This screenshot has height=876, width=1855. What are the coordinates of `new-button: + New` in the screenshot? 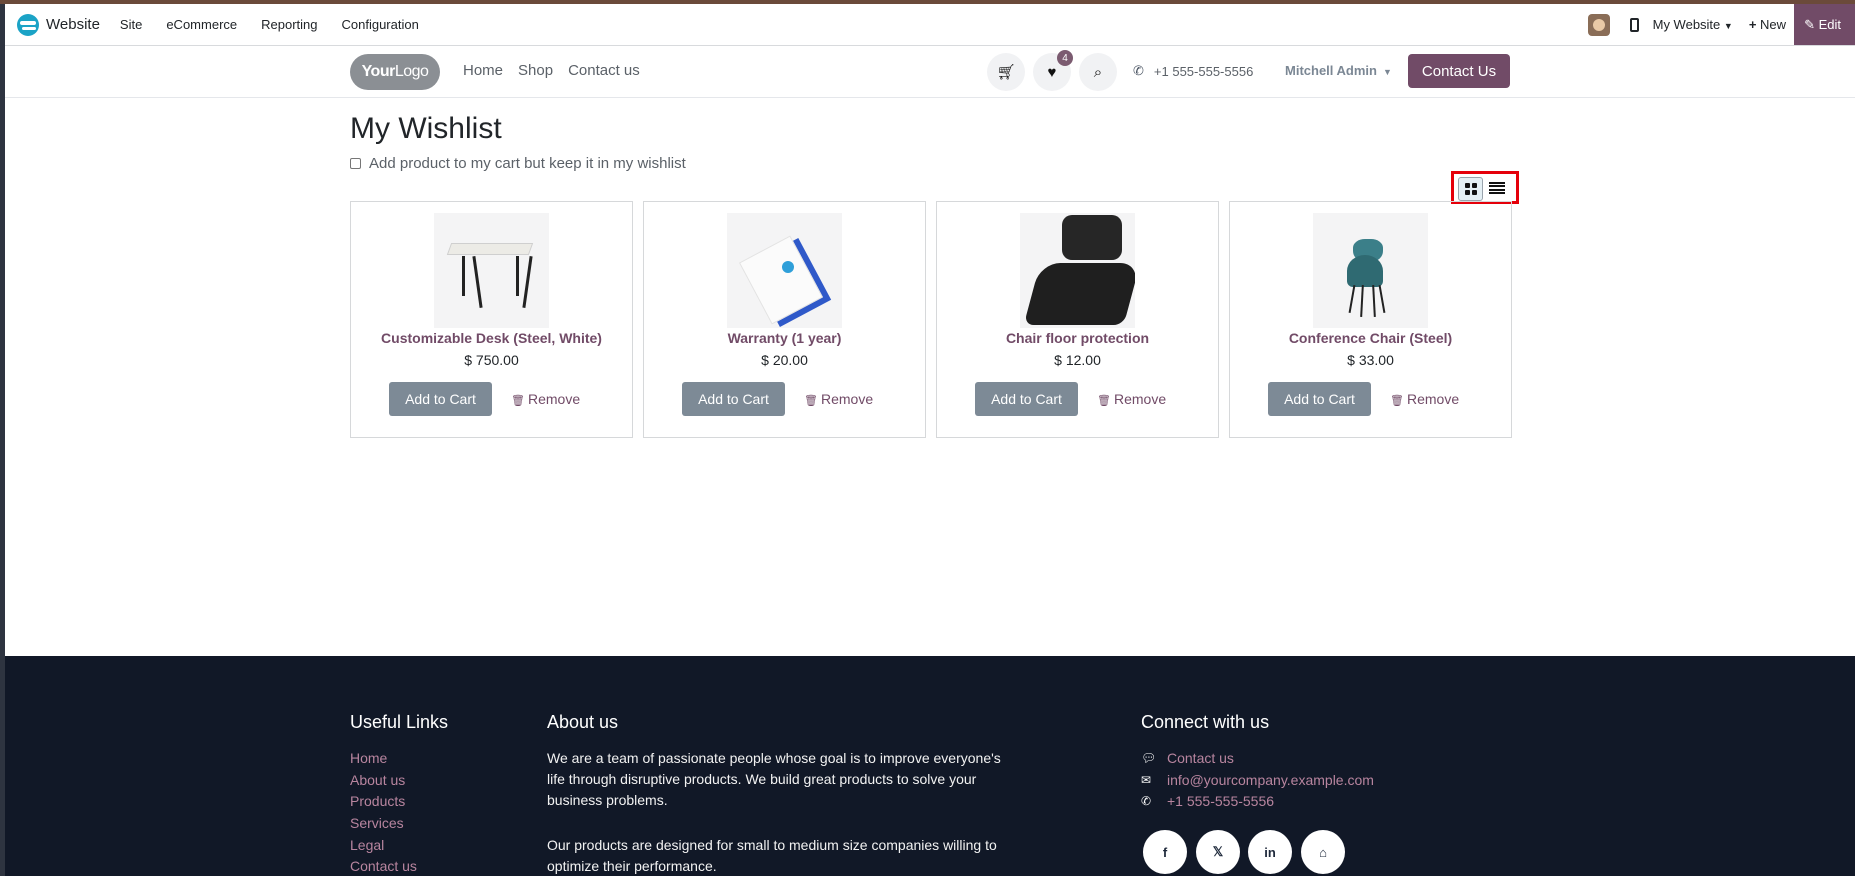 It's located at (1767, 24).